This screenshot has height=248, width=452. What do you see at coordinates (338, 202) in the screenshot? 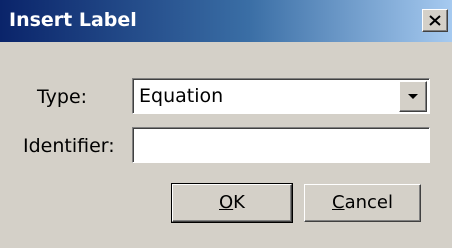
I see `cancel-mnemonic: C` at bounding box center [338, 202].